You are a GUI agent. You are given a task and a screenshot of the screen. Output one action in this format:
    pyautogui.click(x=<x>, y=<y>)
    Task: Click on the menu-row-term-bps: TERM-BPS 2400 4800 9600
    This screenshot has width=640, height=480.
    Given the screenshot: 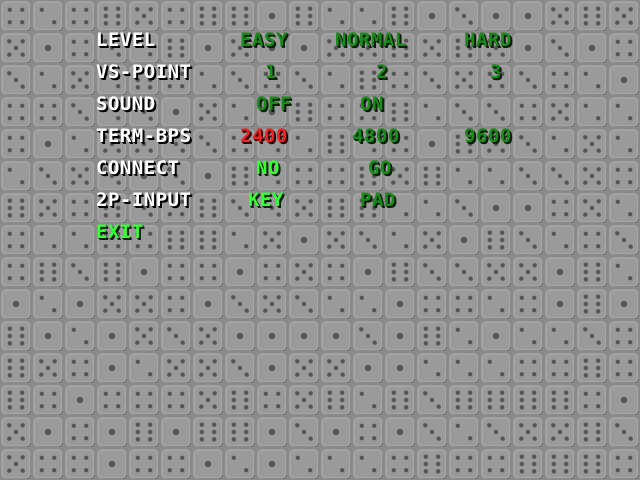 What is the action you would take?
    pyautogui.click(x=320, y=136)
    